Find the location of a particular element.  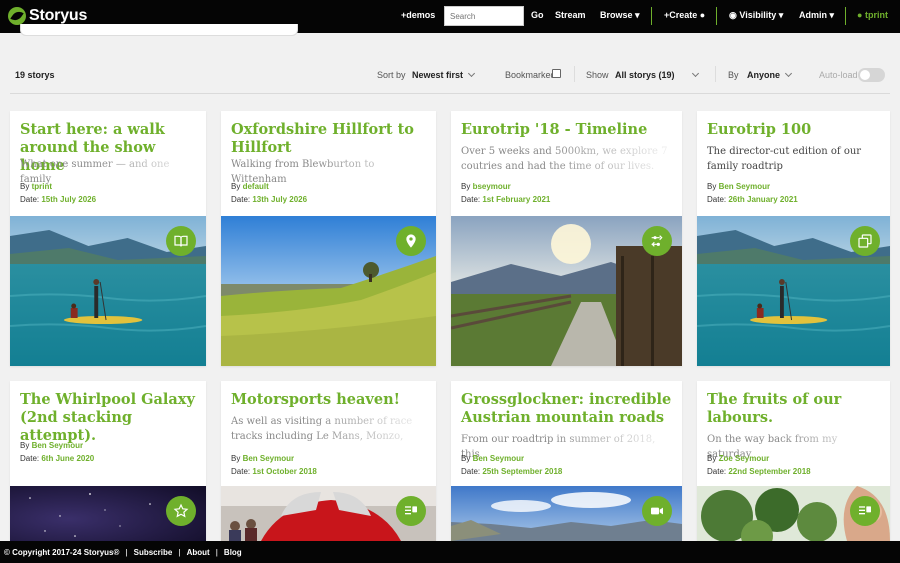

story-date: Date: 13th July 2026 is located at coordinates (269, 199).